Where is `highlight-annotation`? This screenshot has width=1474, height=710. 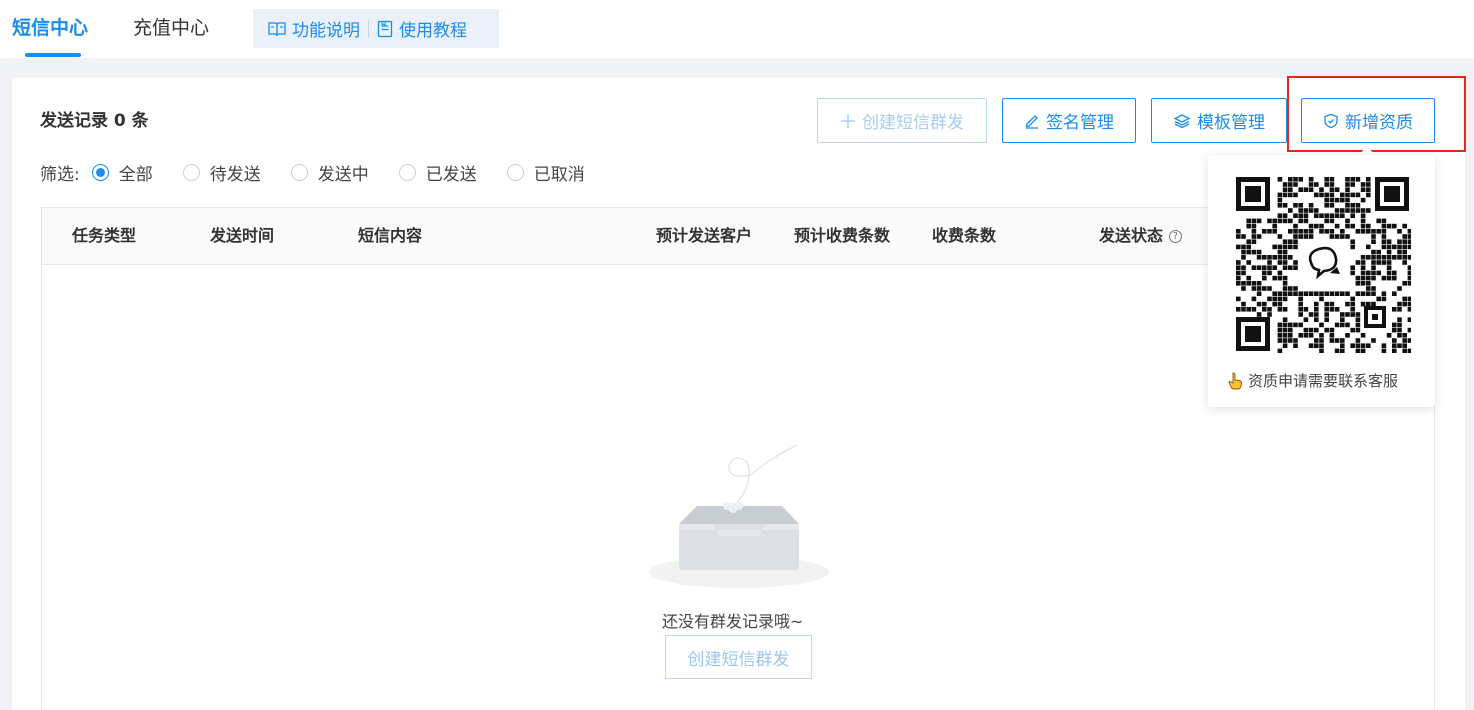
highlight-annotation is located at coordinates (1376, 114).